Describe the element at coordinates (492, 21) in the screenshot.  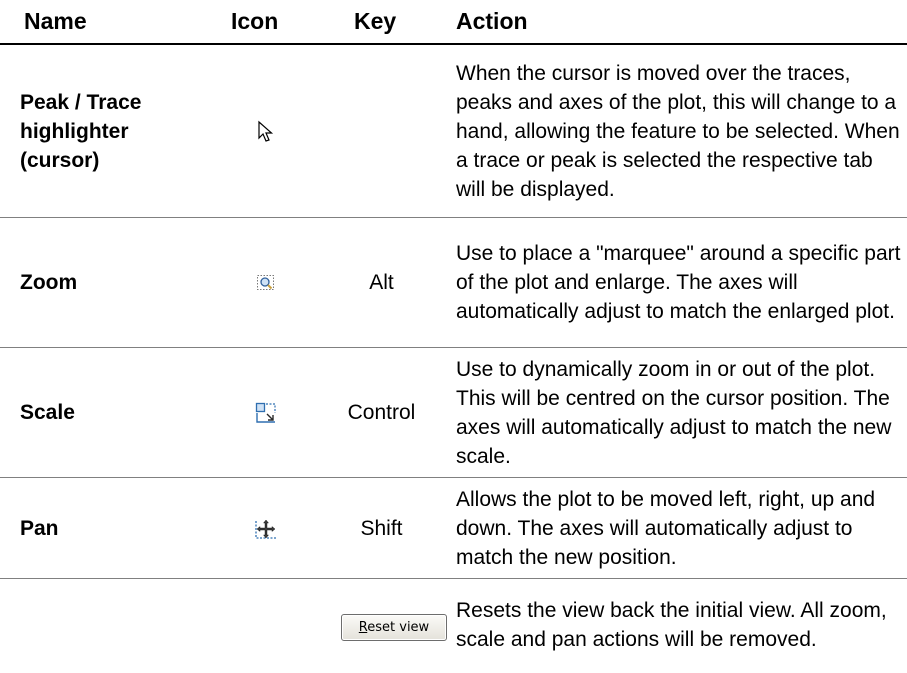
I see `header-action: Action` at that location.